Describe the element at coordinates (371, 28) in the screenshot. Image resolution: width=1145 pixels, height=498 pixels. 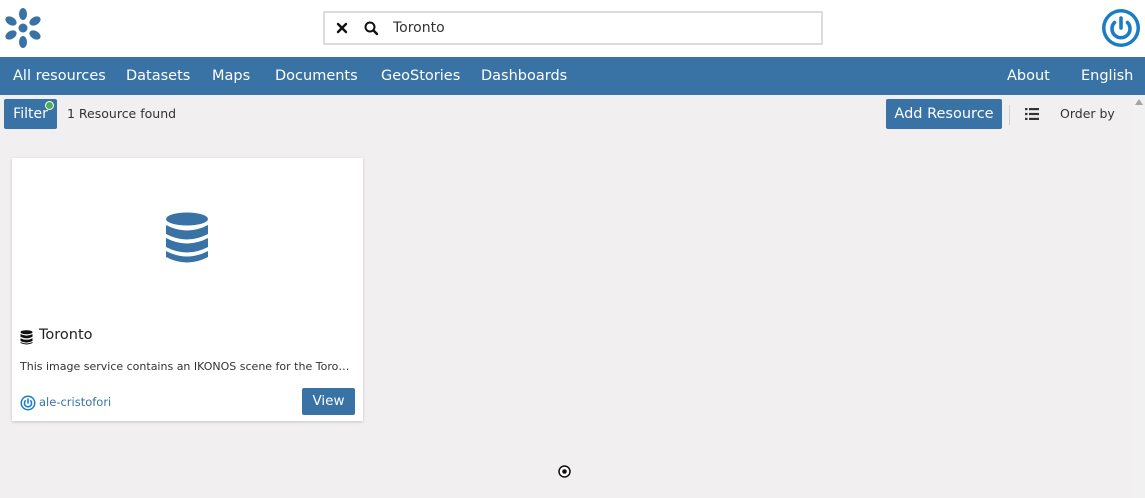
I see `search-icon` at that location.